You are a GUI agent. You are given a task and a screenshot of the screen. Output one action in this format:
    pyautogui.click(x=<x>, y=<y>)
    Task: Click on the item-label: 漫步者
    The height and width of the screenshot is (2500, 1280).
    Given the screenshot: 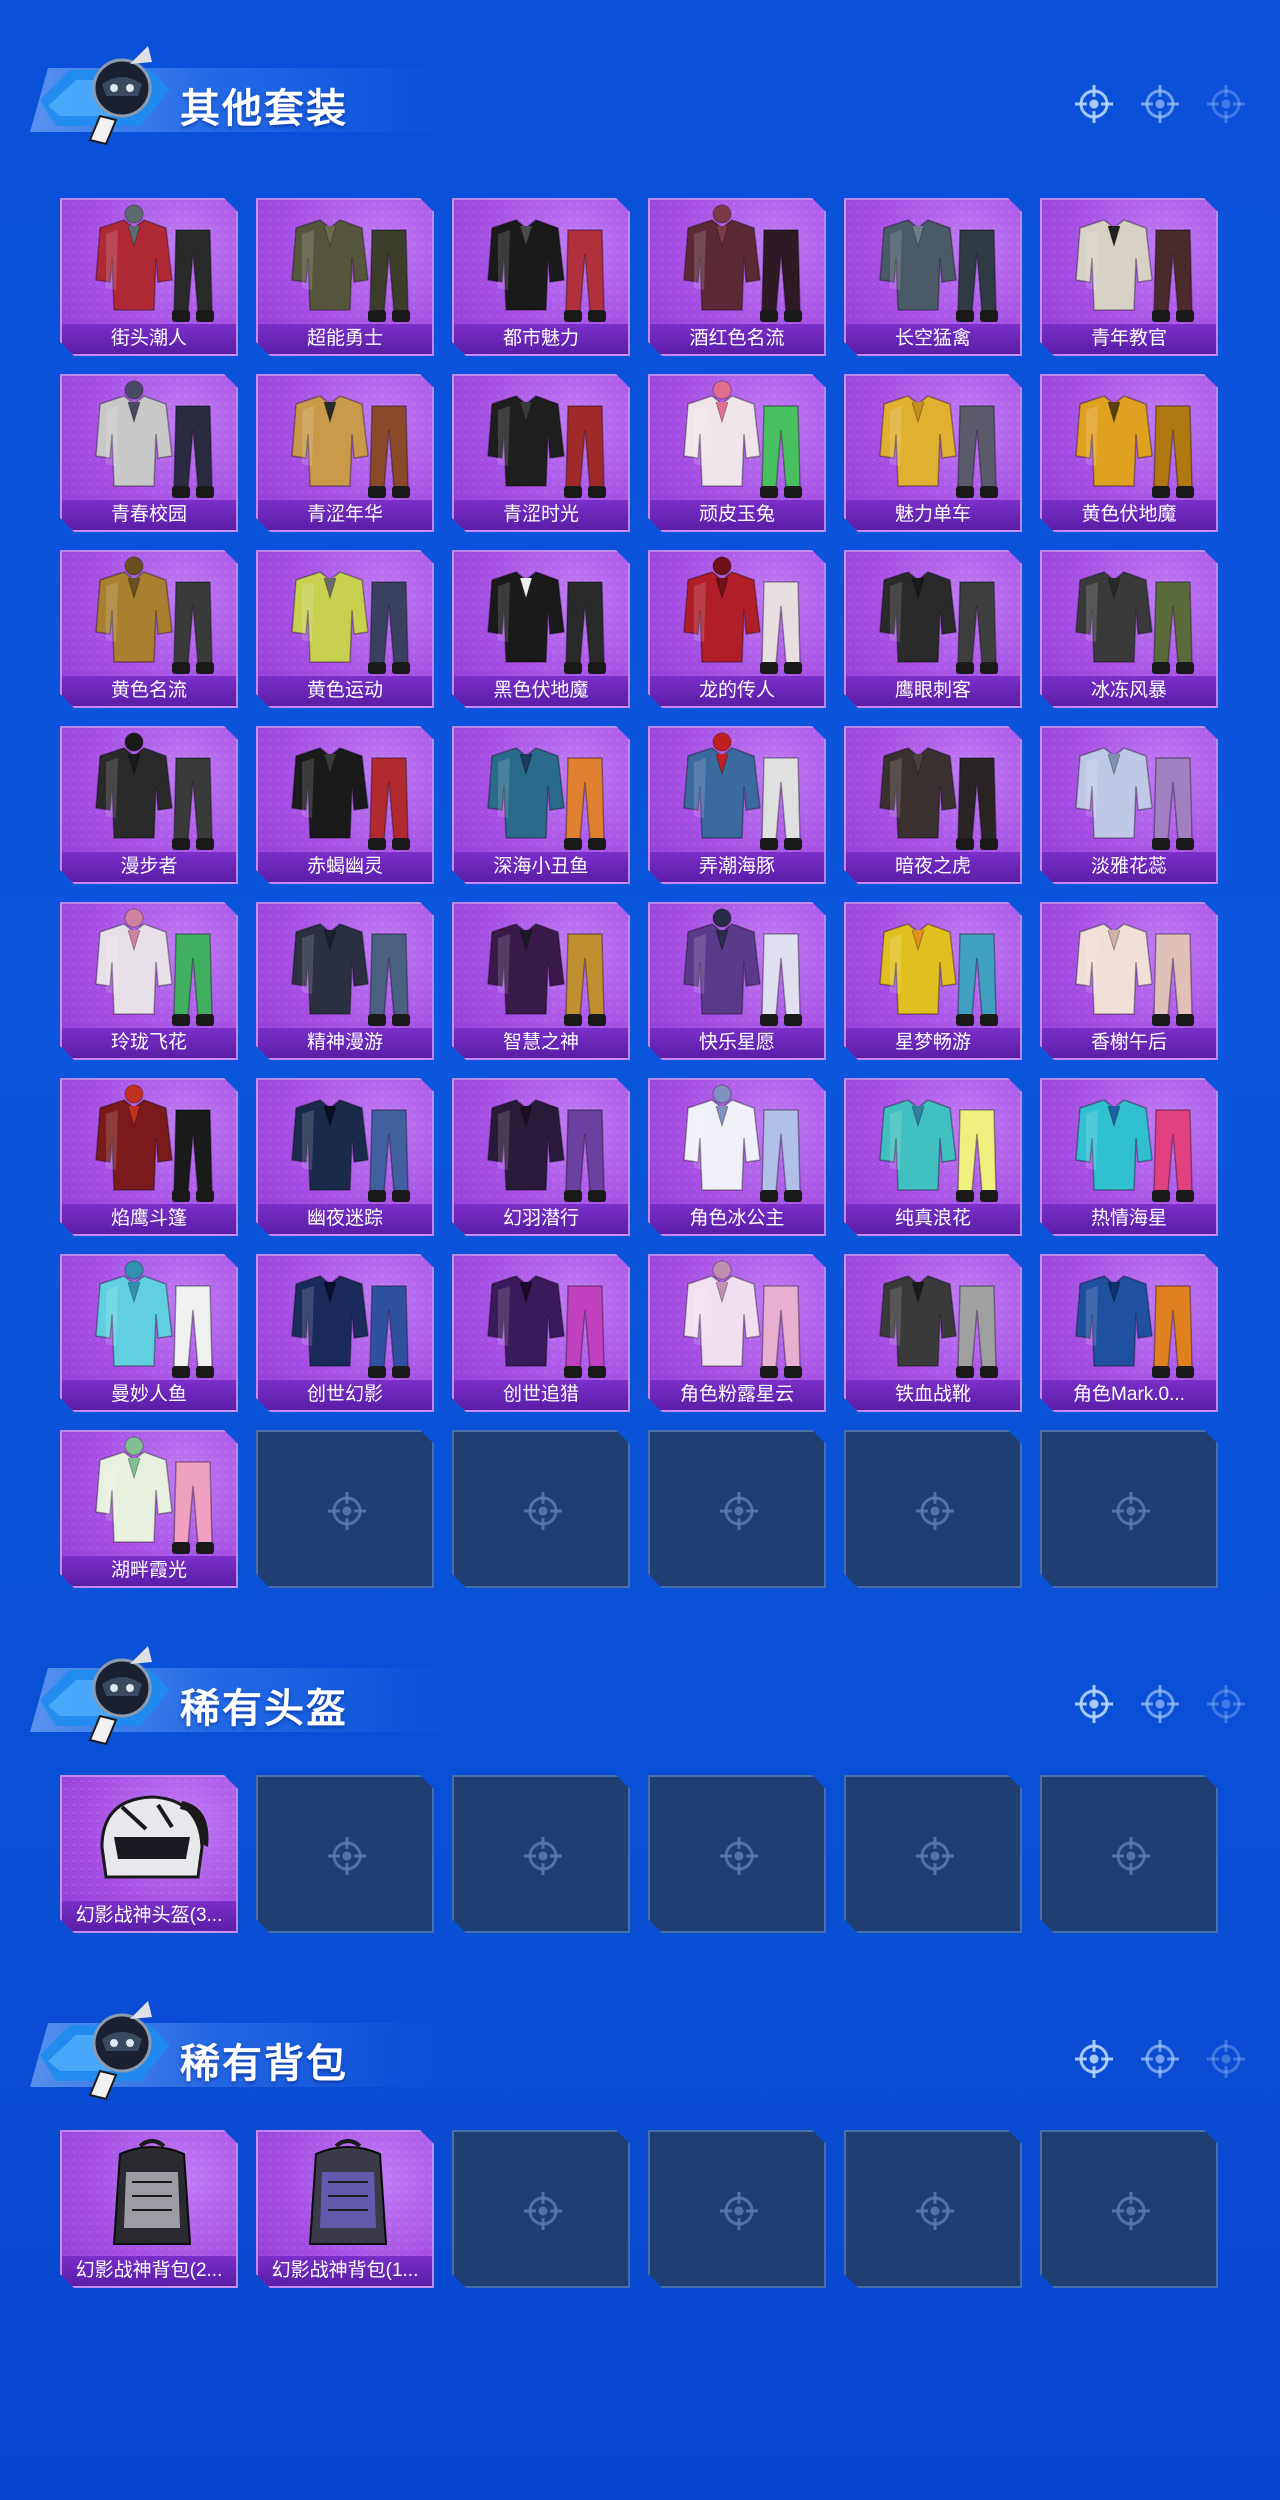 What is the action you would take?
    pyautogui.click(x=149, y=867)
    